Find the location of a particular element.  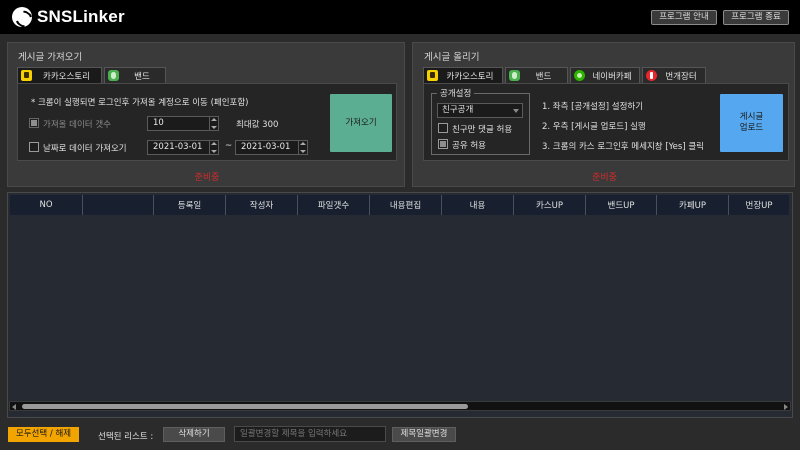

max-value-label: 최대값 300 is located at coordinates (257, 125).